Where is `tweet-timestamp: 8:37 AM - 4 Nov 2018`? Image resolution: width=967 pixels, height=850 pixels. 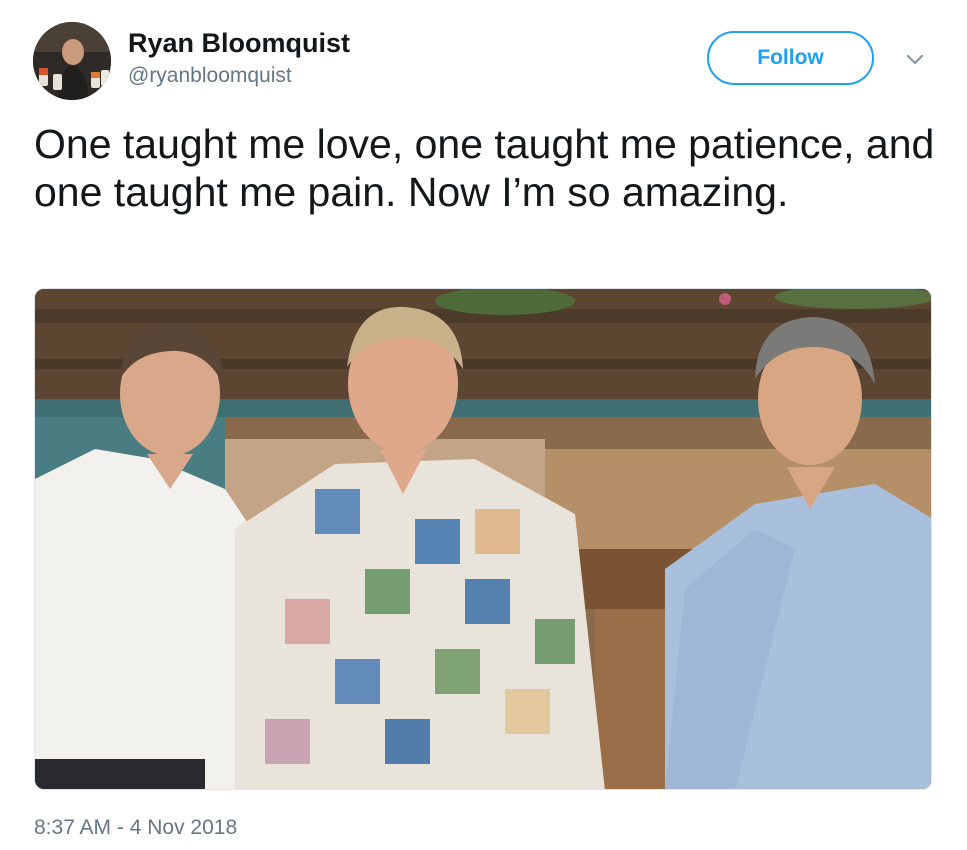
tweet-timestamp: 8:37 AM - 4 Nov 2018 is located at coordinates (135, 828).